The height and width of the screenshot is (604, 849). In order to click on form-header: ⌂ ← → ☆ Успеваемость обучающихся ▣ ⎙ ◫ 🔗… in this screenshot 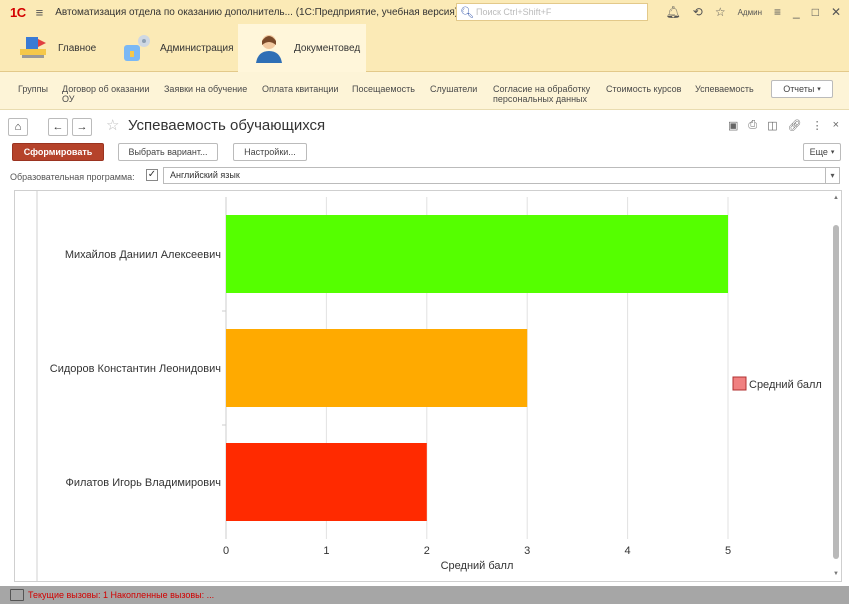, I will do `click(424, 125)`.